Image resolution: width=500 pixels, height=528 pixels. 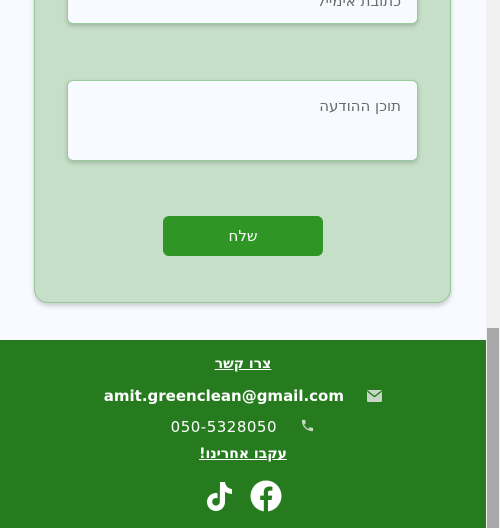 What do you see at coordinates (493, 264) in the screenshot?
I see `scrollbar` at bounding box center [493, 264].